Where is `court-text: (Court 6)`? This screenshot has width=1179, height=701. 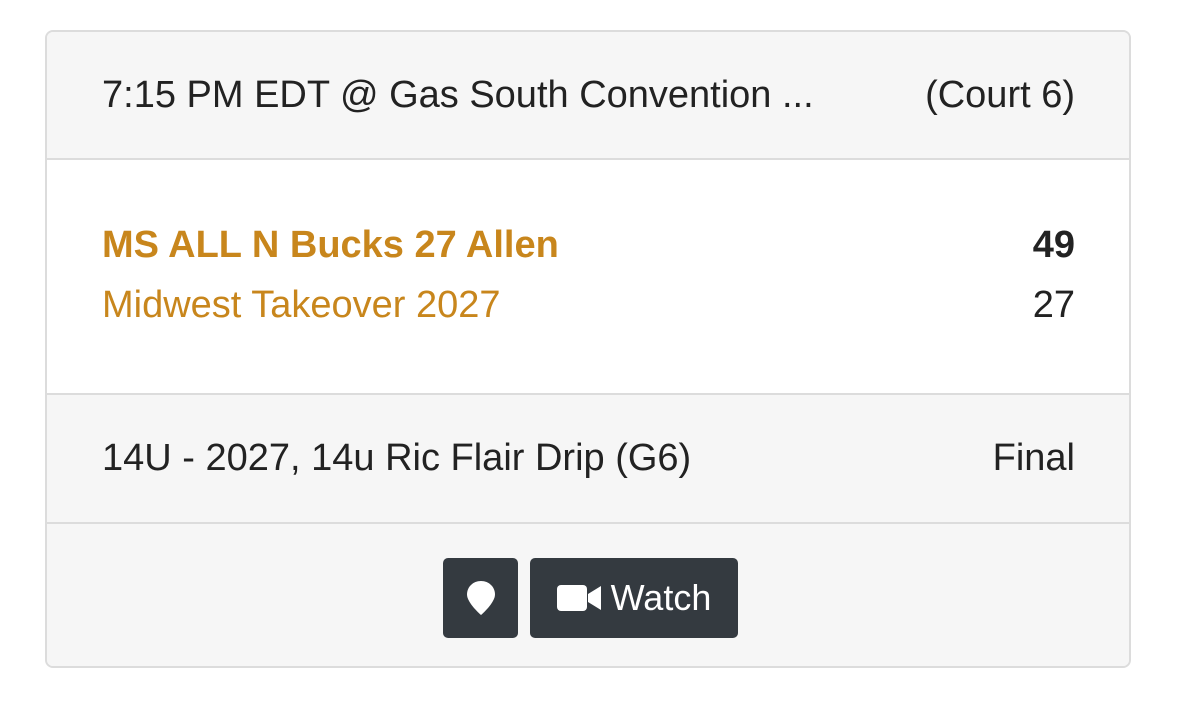 court-text: (Court 6) is located at coordinates (1000, 94).